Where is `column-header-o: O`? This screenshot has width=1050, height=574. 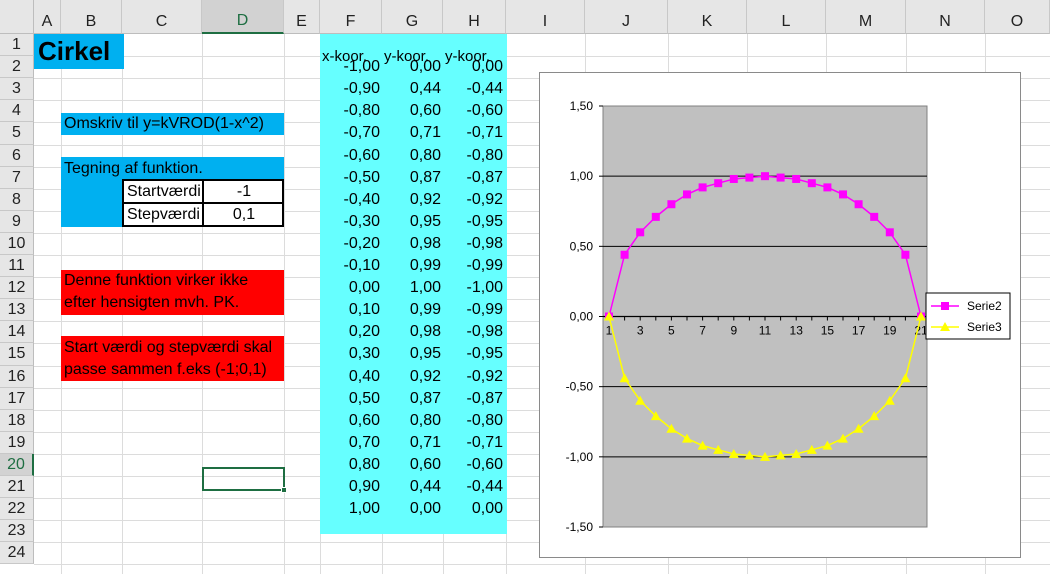 column-header-o: O is located at coordinates (1017, 17).